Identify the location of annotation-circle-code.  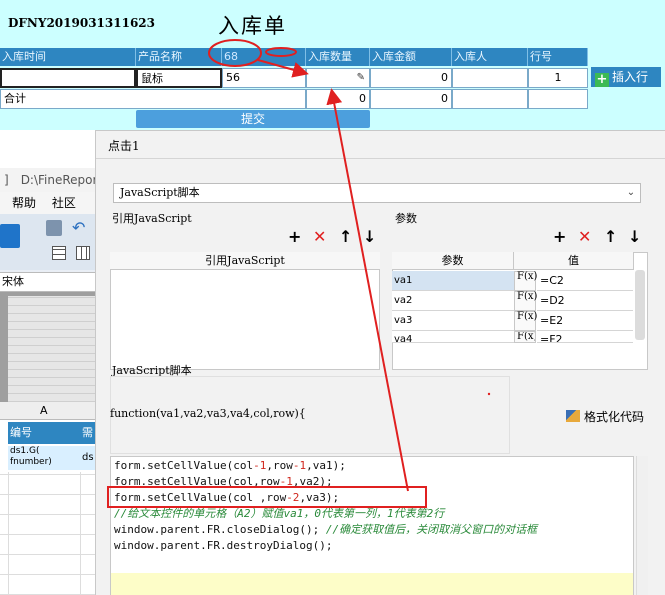
(235, 53).